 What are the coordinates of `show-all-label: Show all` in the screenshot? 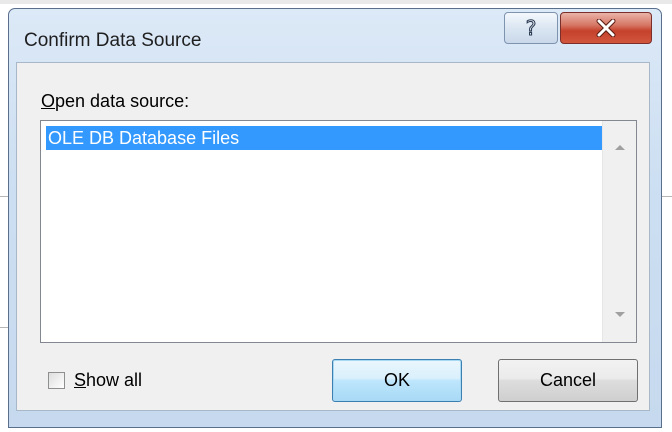 It's located at (108, 380).